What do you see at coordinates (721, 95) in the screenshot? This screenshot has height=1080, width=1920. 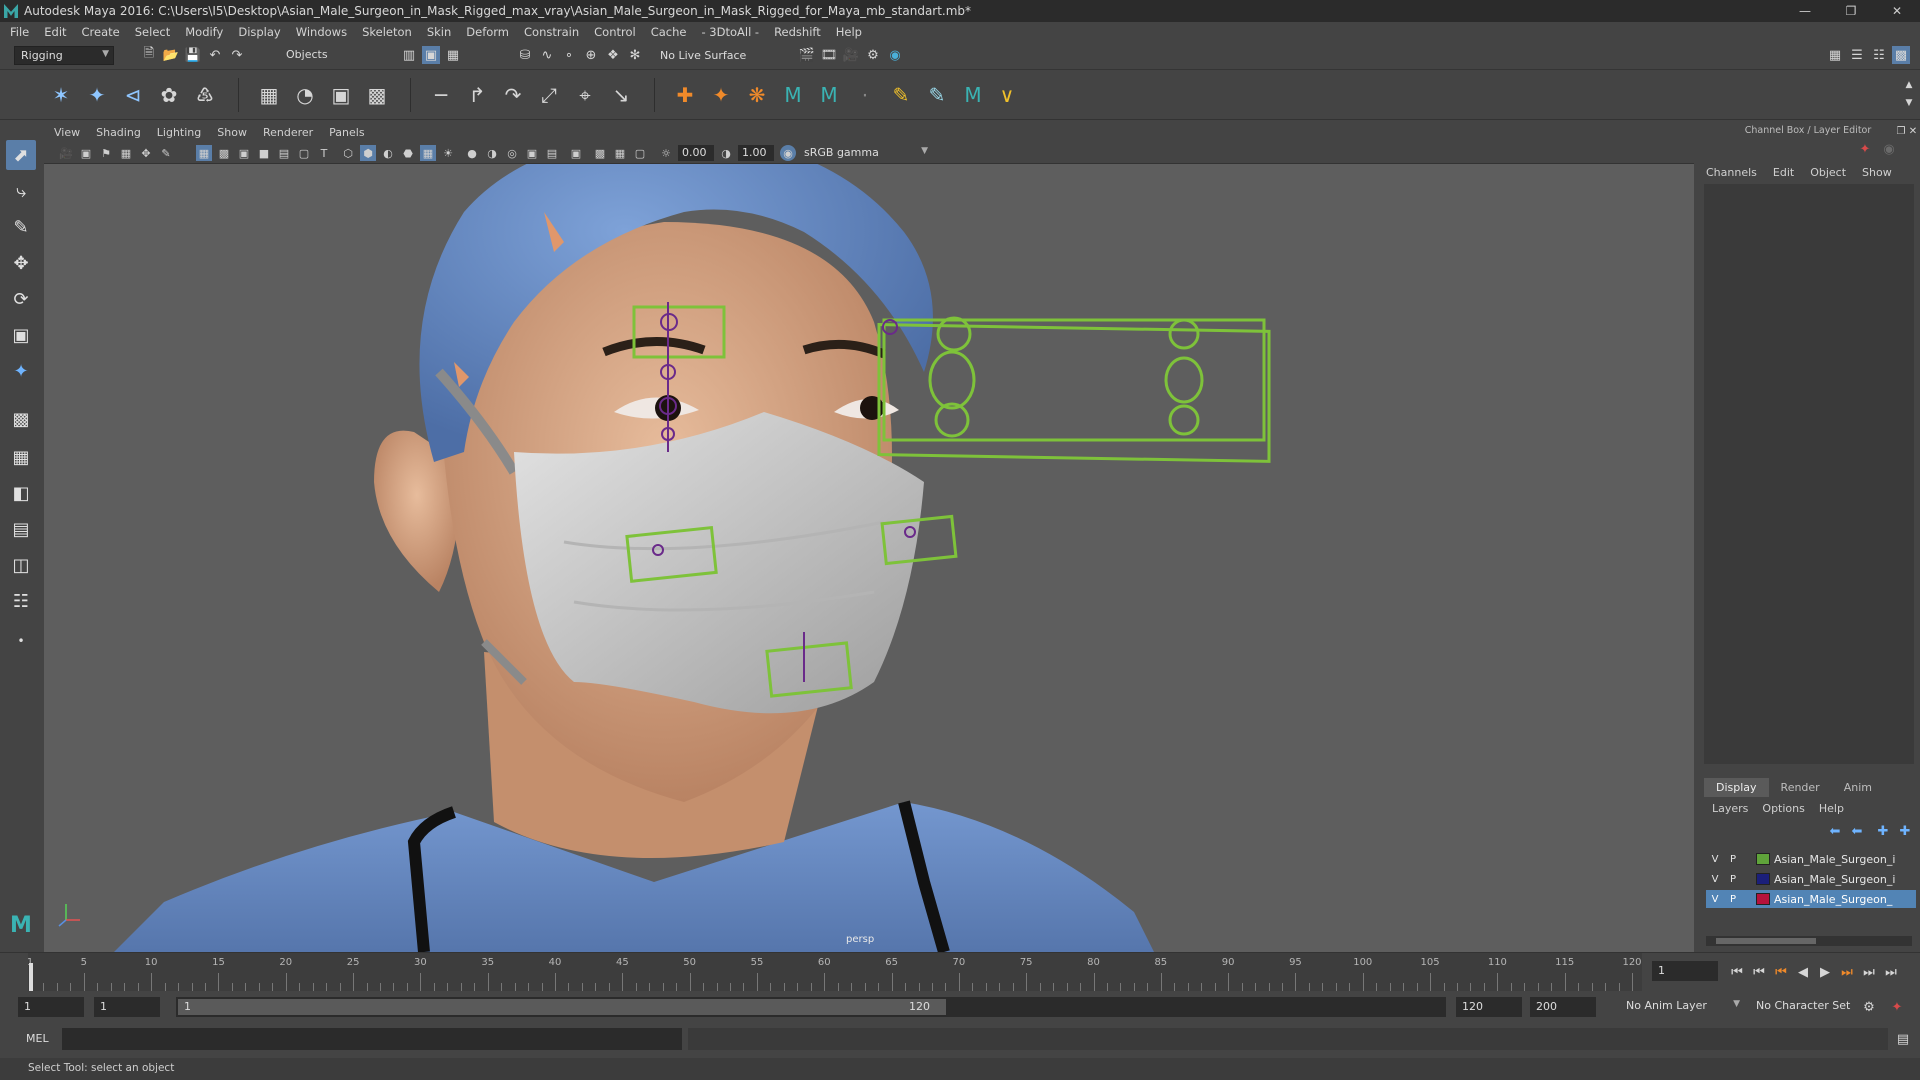 I see `move-locator-icon: ✦` at bounding box center [721, 95].